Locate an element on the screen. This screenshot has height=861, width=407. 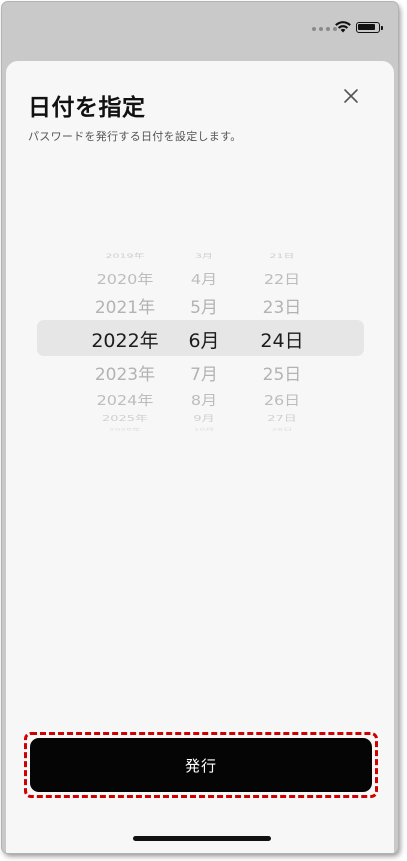
year-option: 2019年 is located at coordinates (125, 256).